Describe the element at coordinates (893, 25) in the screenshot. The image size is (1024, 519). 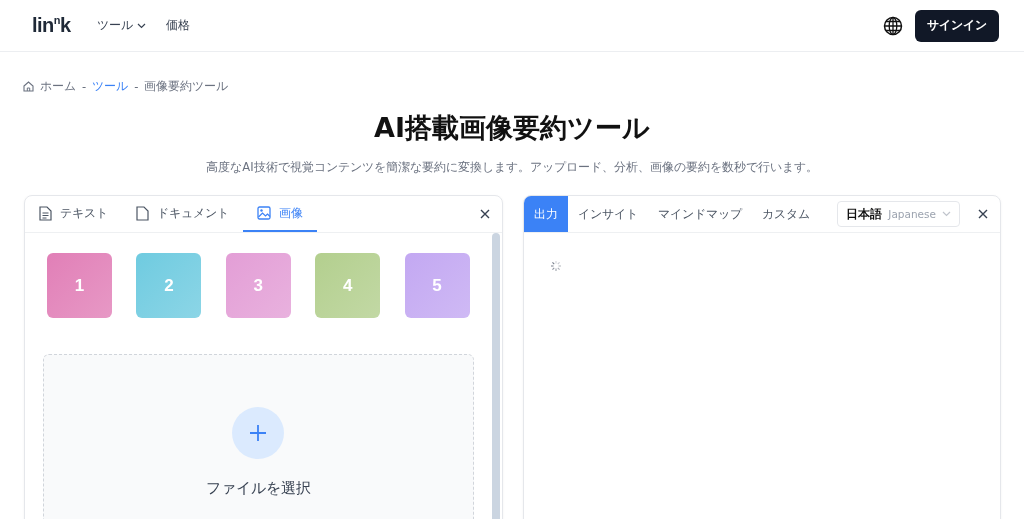
I see `globe-icon` at that location.